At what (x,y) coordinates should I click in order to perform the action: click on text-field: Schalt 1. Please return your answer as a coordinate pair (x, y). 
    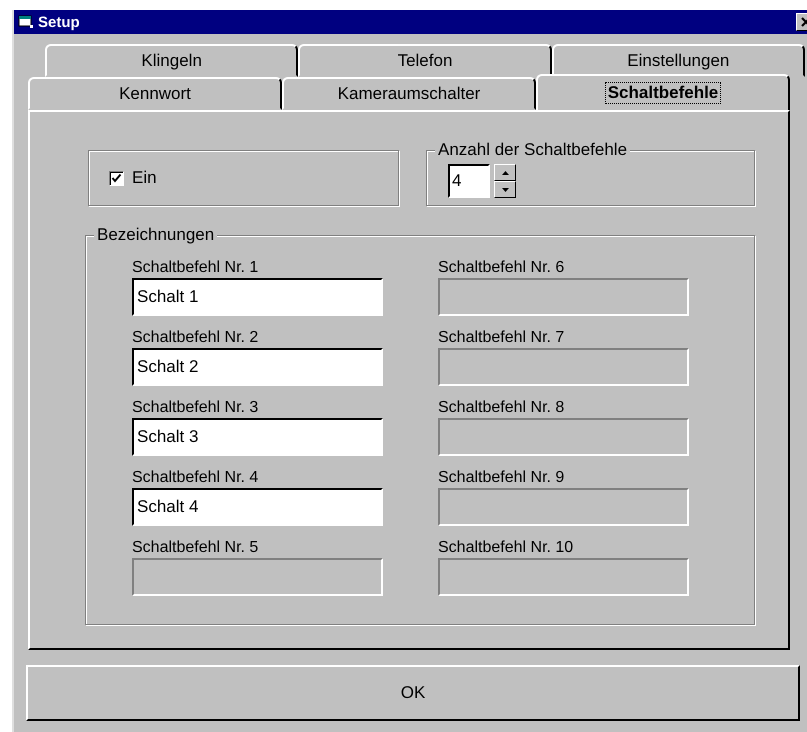
    Looking at the image, I should click on (257, 297).